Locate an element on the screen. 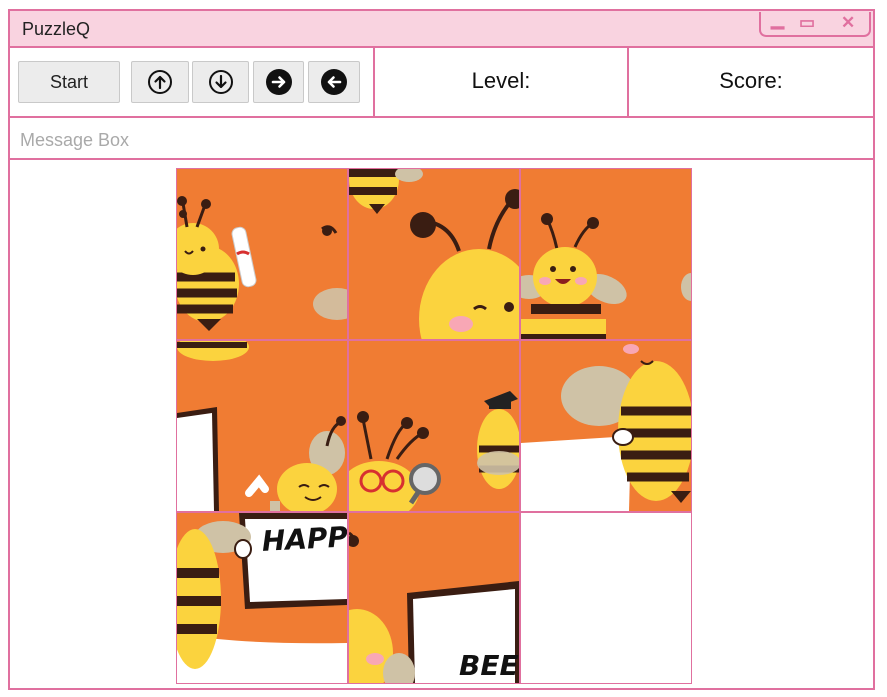 The image size is (887, 697). message-text: Message Box is located at coordinates (75, 140).